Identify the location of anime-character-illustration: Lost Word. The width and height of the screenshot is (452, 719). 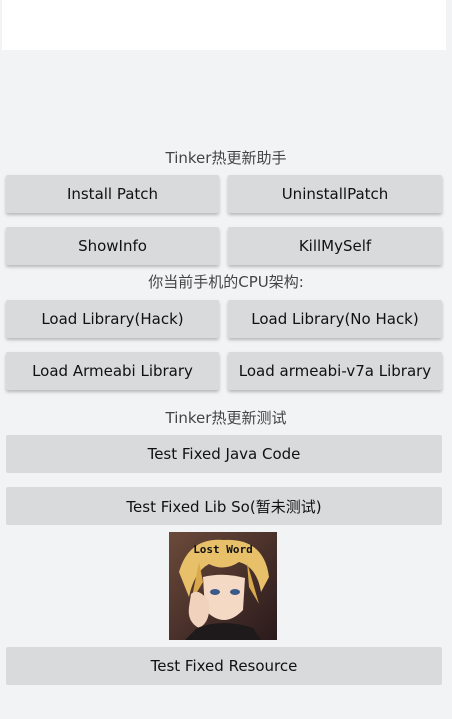
(223, 586).